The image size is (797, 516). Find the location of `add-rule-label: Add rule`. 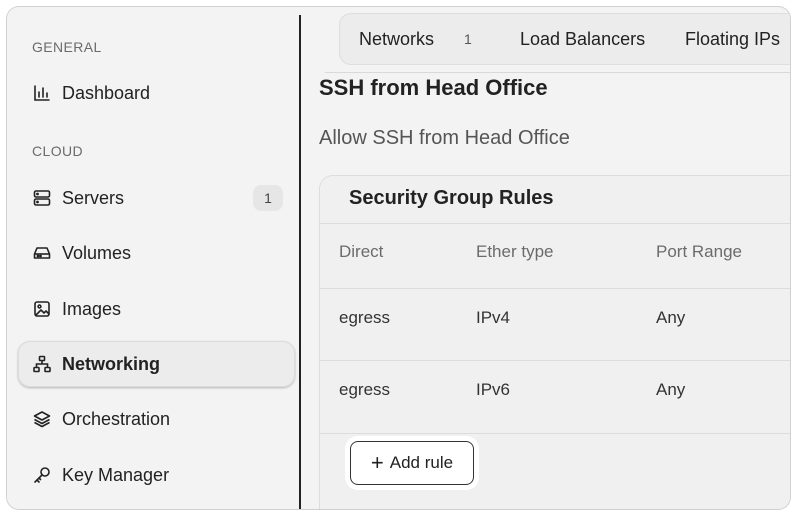

add-rule-label: Add rule is located at coordinates (421, 462).